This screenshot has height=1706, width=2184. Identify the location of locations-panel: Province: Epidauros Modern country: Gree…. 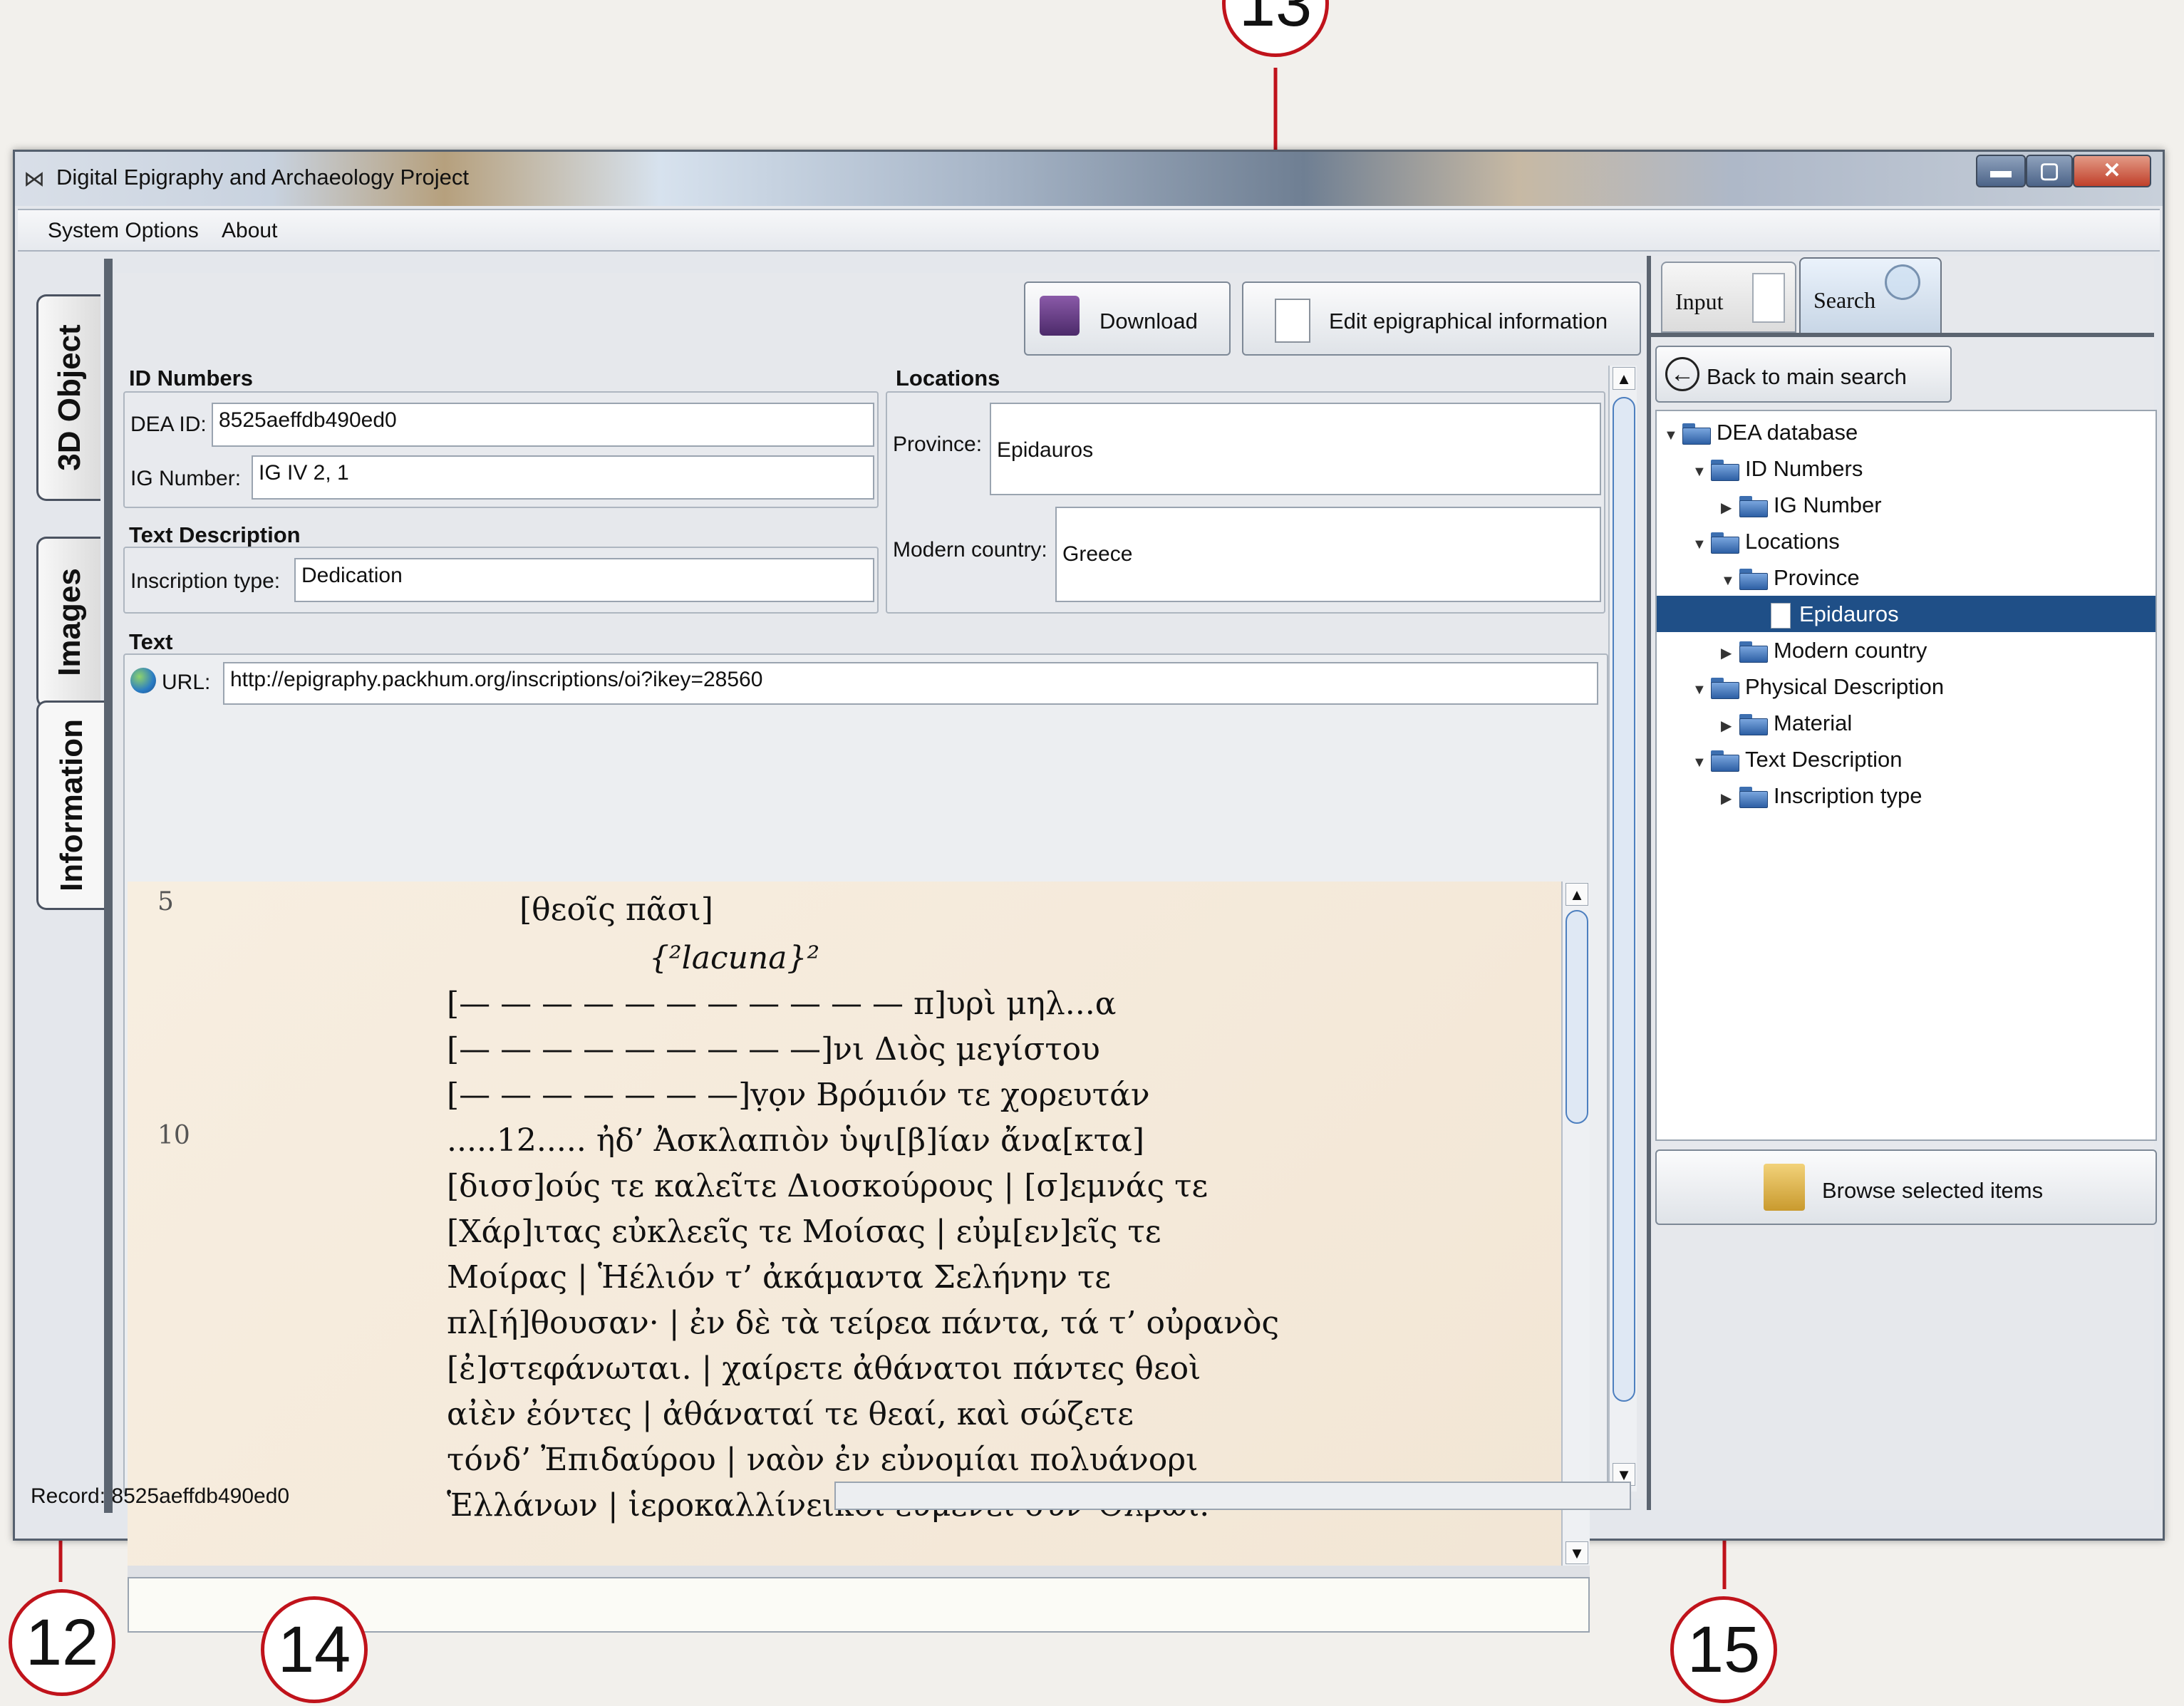
(1245, 502).